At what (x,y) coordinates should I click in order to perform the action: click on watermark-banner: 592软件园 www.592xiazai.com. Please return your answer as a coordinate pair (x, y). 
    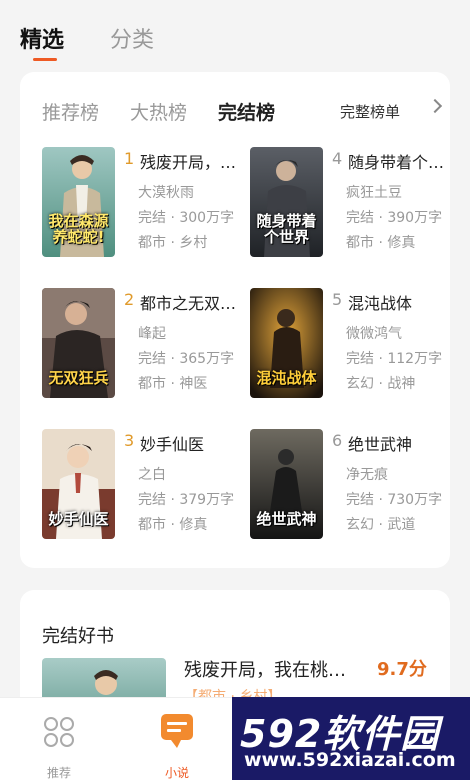
    Looking at the image, I should click on (351, 738).